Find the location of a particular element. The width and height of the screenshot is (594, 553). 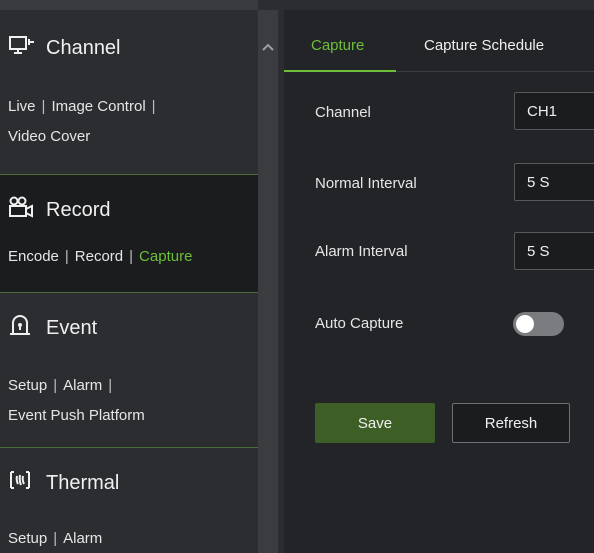

record-links: Encode | Record | Capture is located at coordinates (100, 256).